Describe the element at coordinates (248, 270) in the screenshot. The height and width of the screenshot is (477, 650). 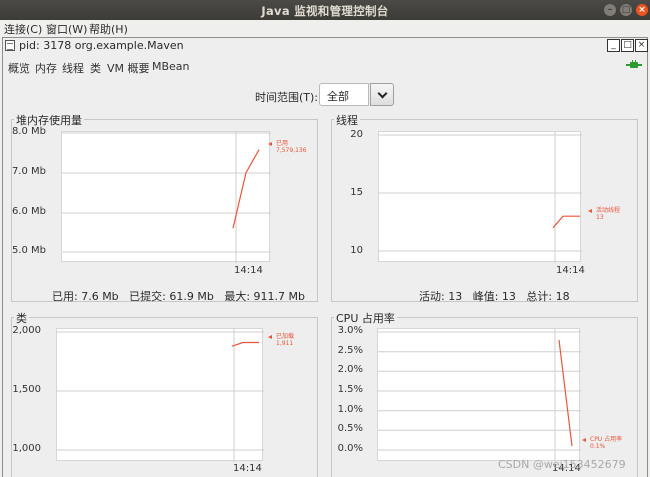
I see `heap-x-tick: 14:14` at that location.